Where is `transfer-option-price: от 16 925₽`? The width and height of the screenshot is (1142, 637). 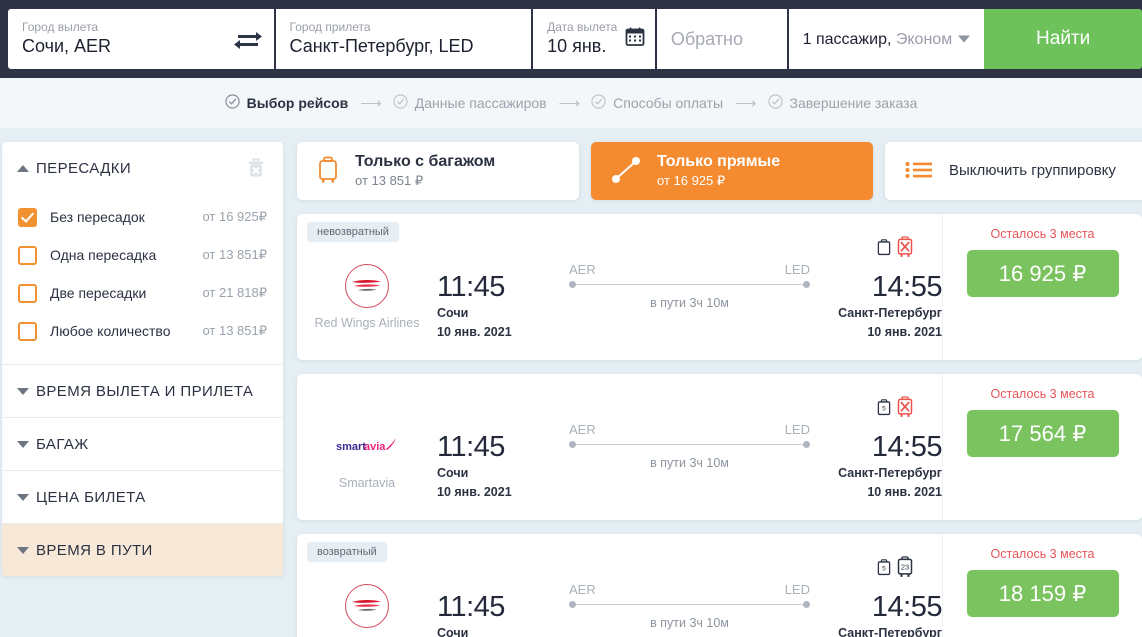 transfer-option-price: от 16 925₽ is located at coordinates (234, 216).